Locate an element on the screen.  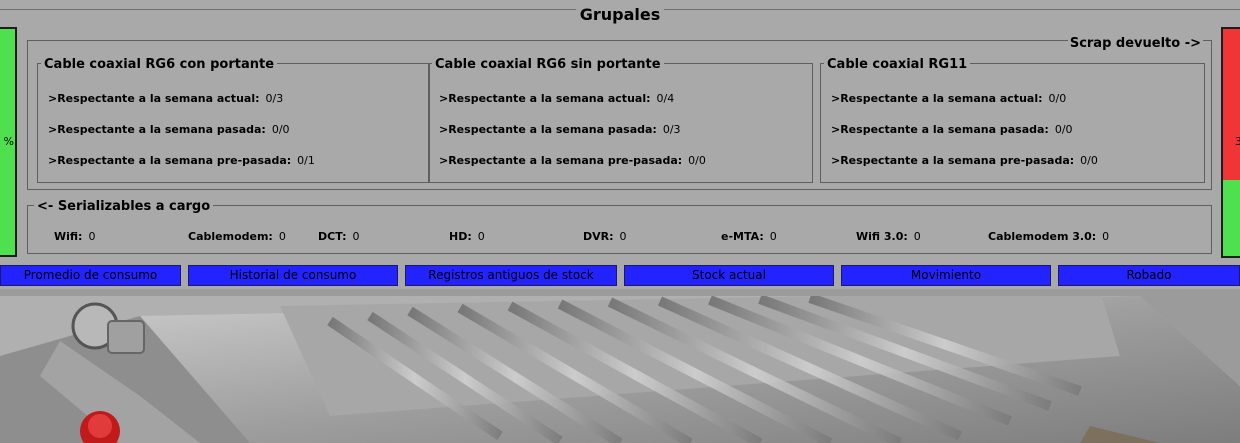
tab-movimiento: Movimiento is located at coordinates (946, 275).